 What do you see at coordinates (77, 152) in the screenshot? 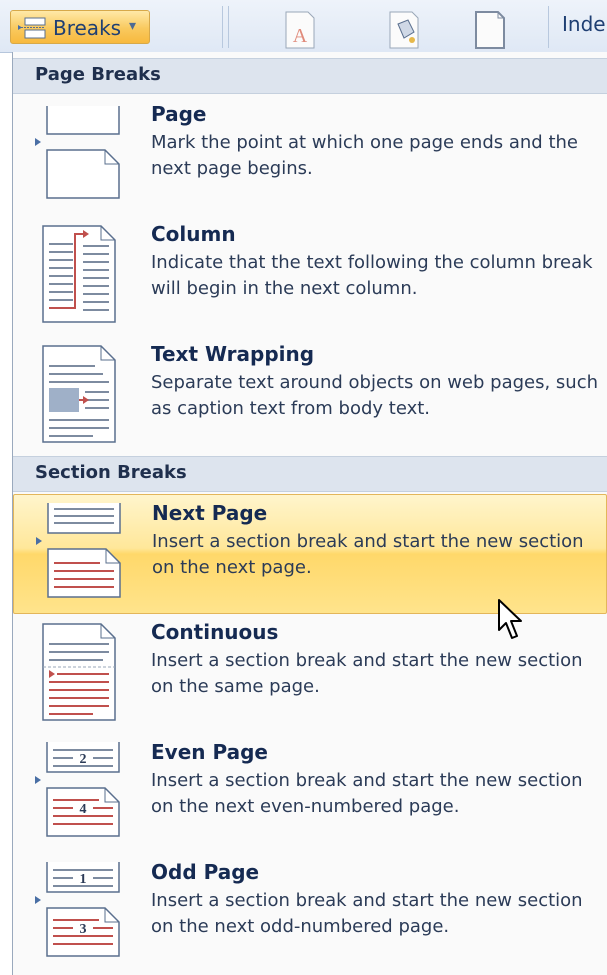
I see `page-break-icon` at bounding box center [77, 152].